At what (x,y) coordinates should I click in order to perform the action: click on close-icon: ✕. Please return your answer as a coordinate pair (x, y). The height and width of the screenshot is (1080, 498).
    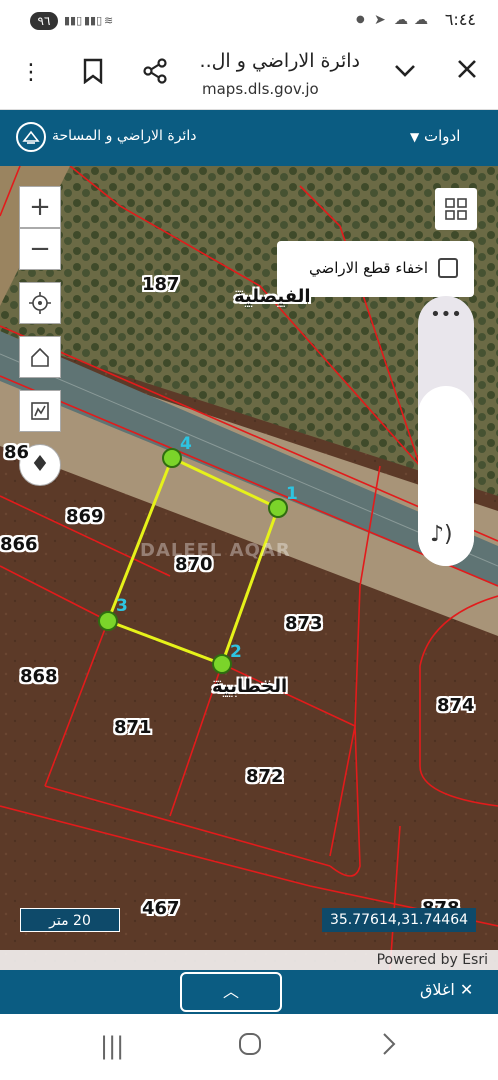
    Looking at the image, I should click on (466, 989).